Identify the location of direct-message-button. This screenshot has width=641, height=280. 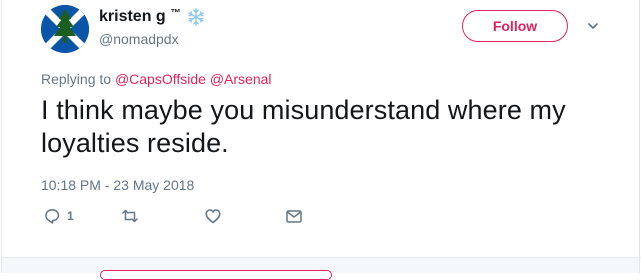
(294, 216).